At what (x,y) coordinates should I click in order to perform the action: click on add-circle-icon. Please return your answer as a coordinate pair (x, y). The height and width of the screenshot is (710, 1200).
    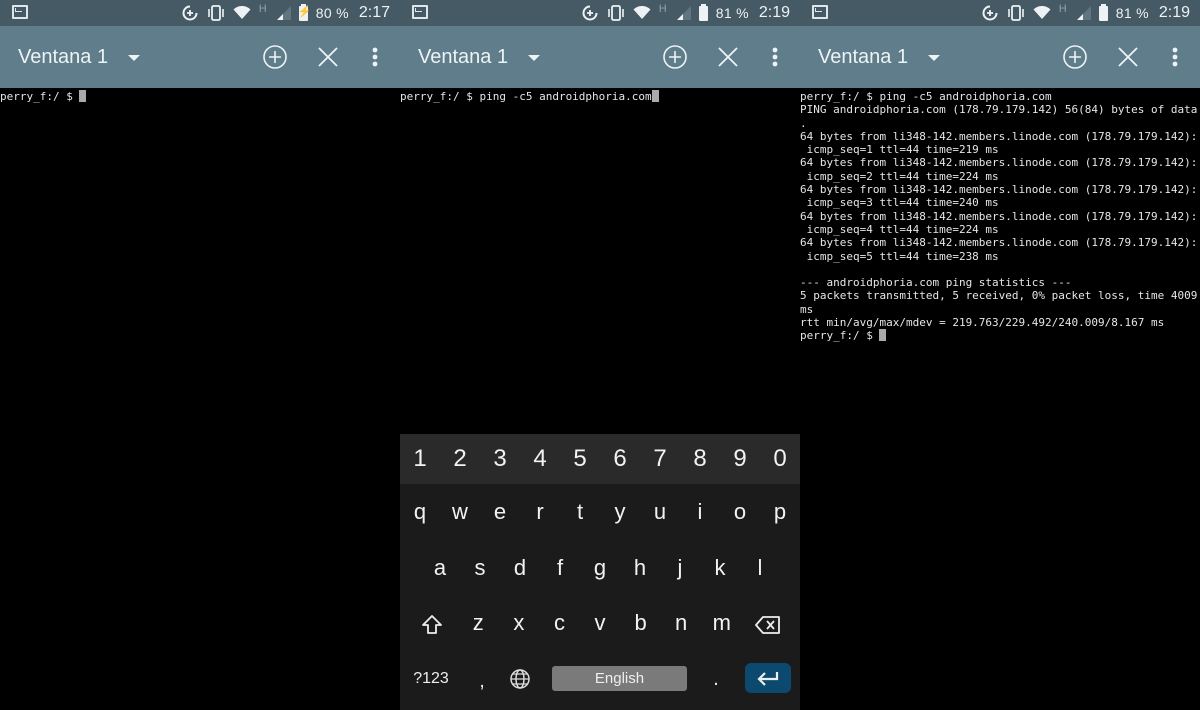
    Looking at the image, I should click on (275, 57).